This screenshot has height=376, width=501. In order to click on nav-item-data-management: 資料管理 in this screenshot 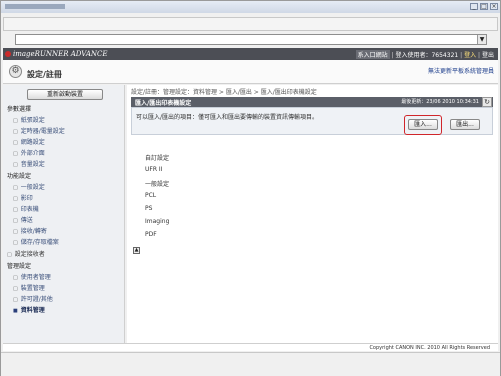, I will do `click(29, 310)`.